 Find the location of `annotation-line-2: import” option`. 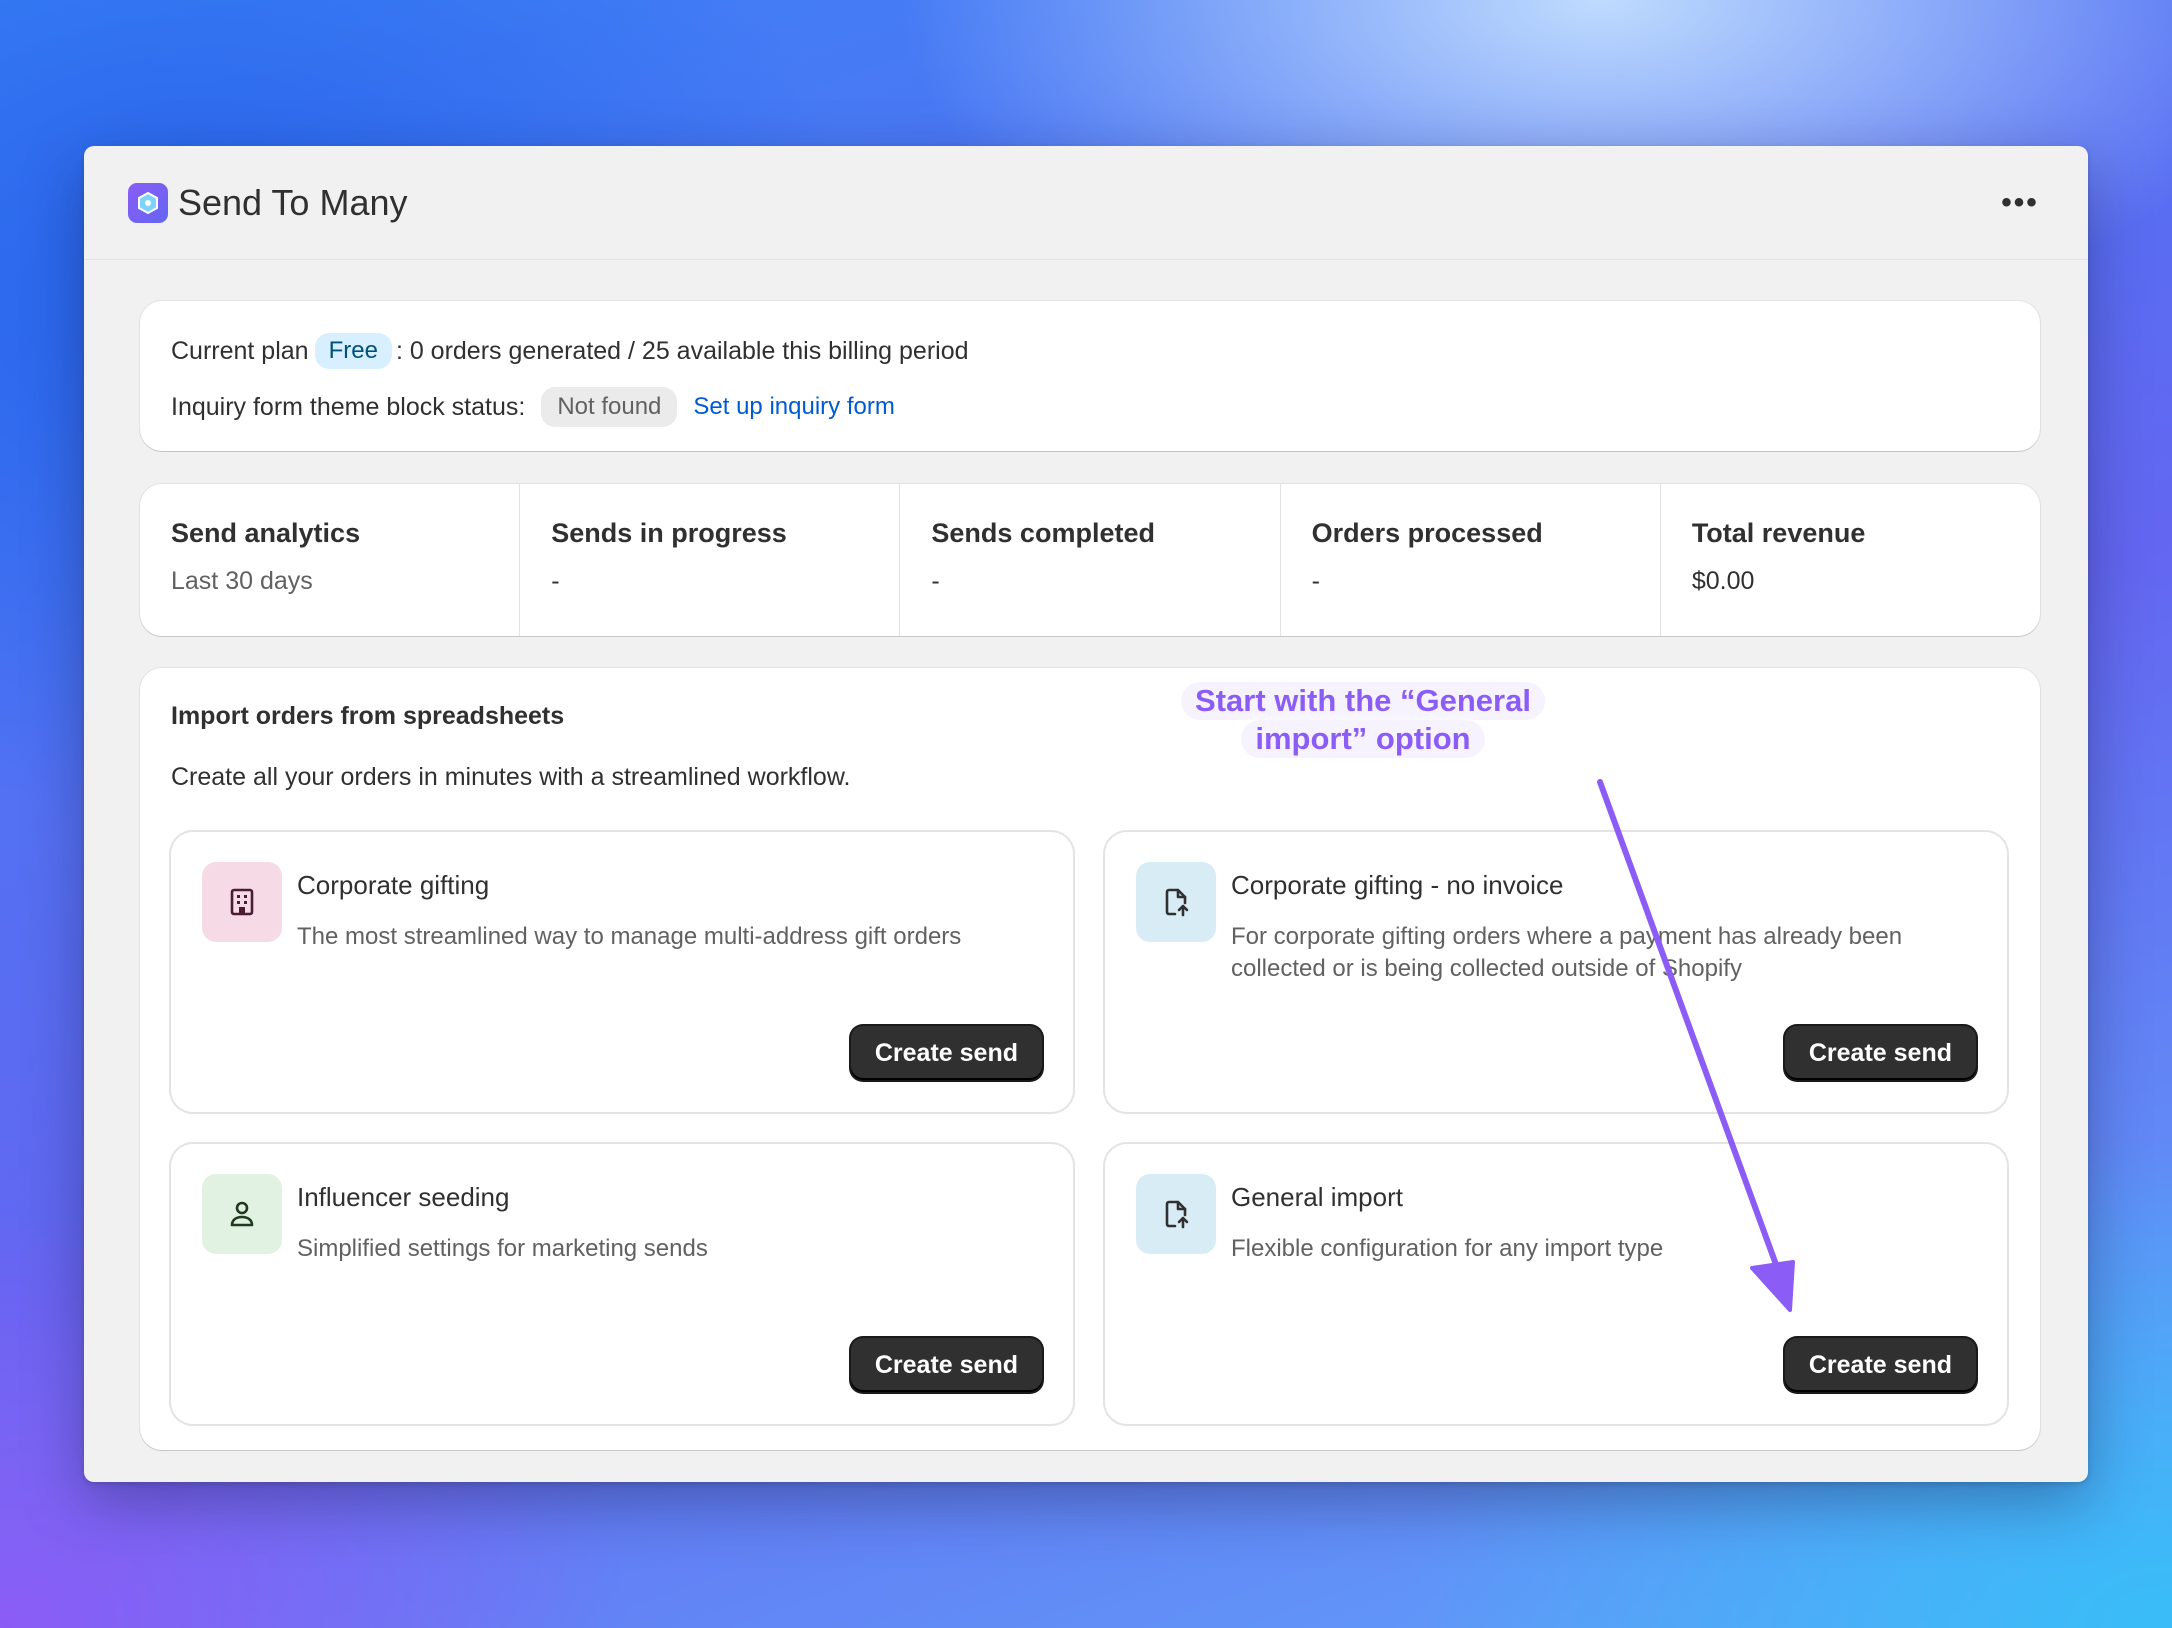

annotation-line-2: import” option is located at coordinates (1363, 739).